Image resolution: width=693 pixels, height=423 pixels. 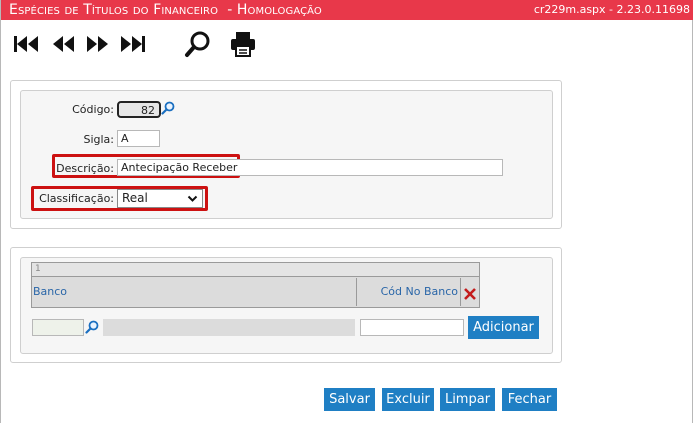 What do you see at coordinates (349, 399) in the screenshot?
I see `save-button: Salvar` at bounding box center [349, 399].